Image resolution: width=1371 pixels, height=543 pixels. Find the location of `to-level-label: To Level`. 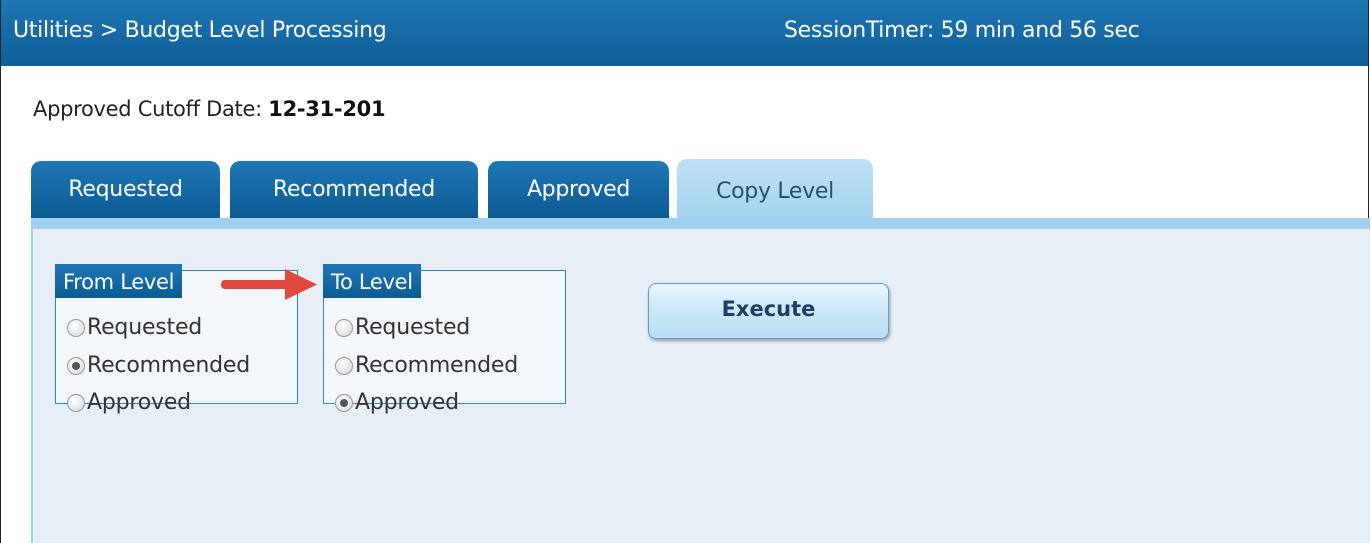

to-level-label: To Level is located at coordinates (372, 281).